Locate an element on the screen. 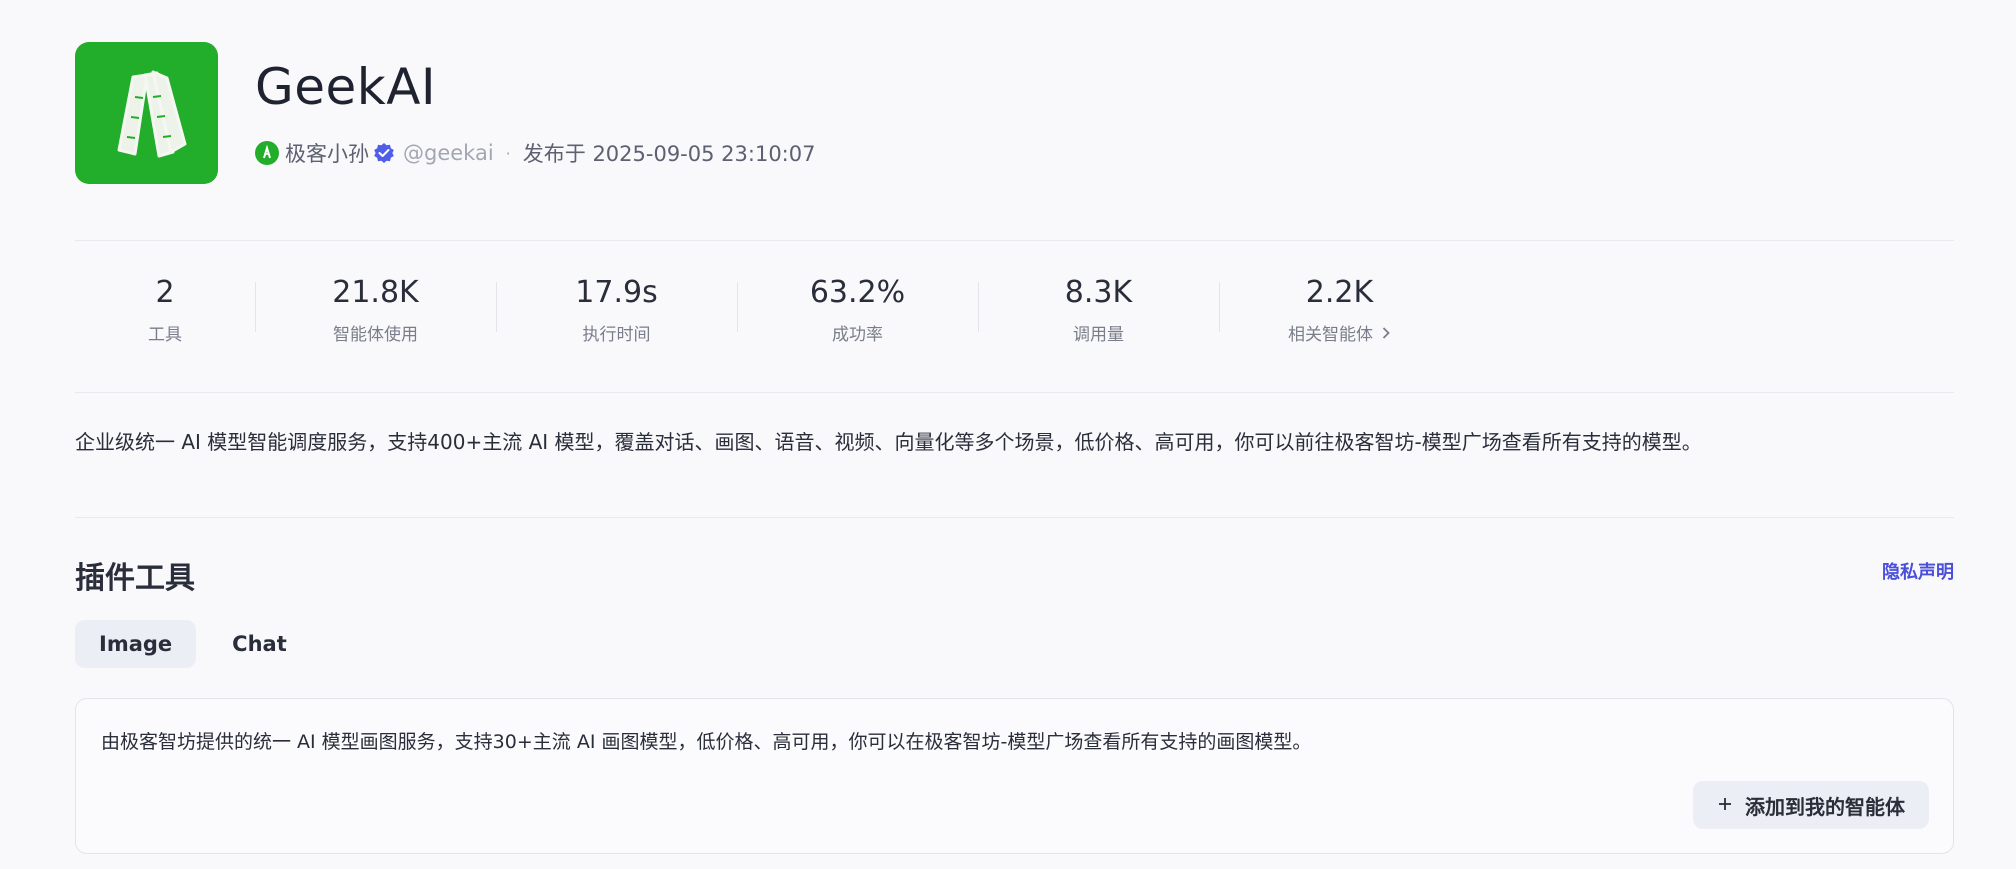  stat-value: 2.2K is located at coordinates (1339, 292).